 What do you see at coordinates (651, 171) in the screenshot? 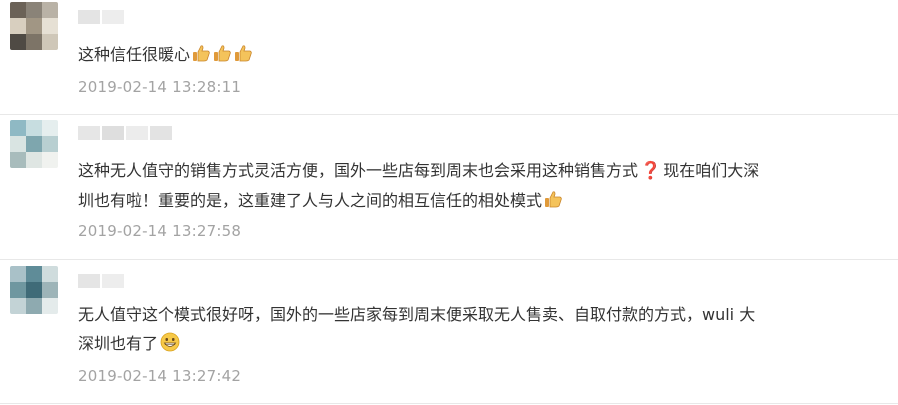
I see `question-mark-icon: ❓` at bounding box center [651, 171].